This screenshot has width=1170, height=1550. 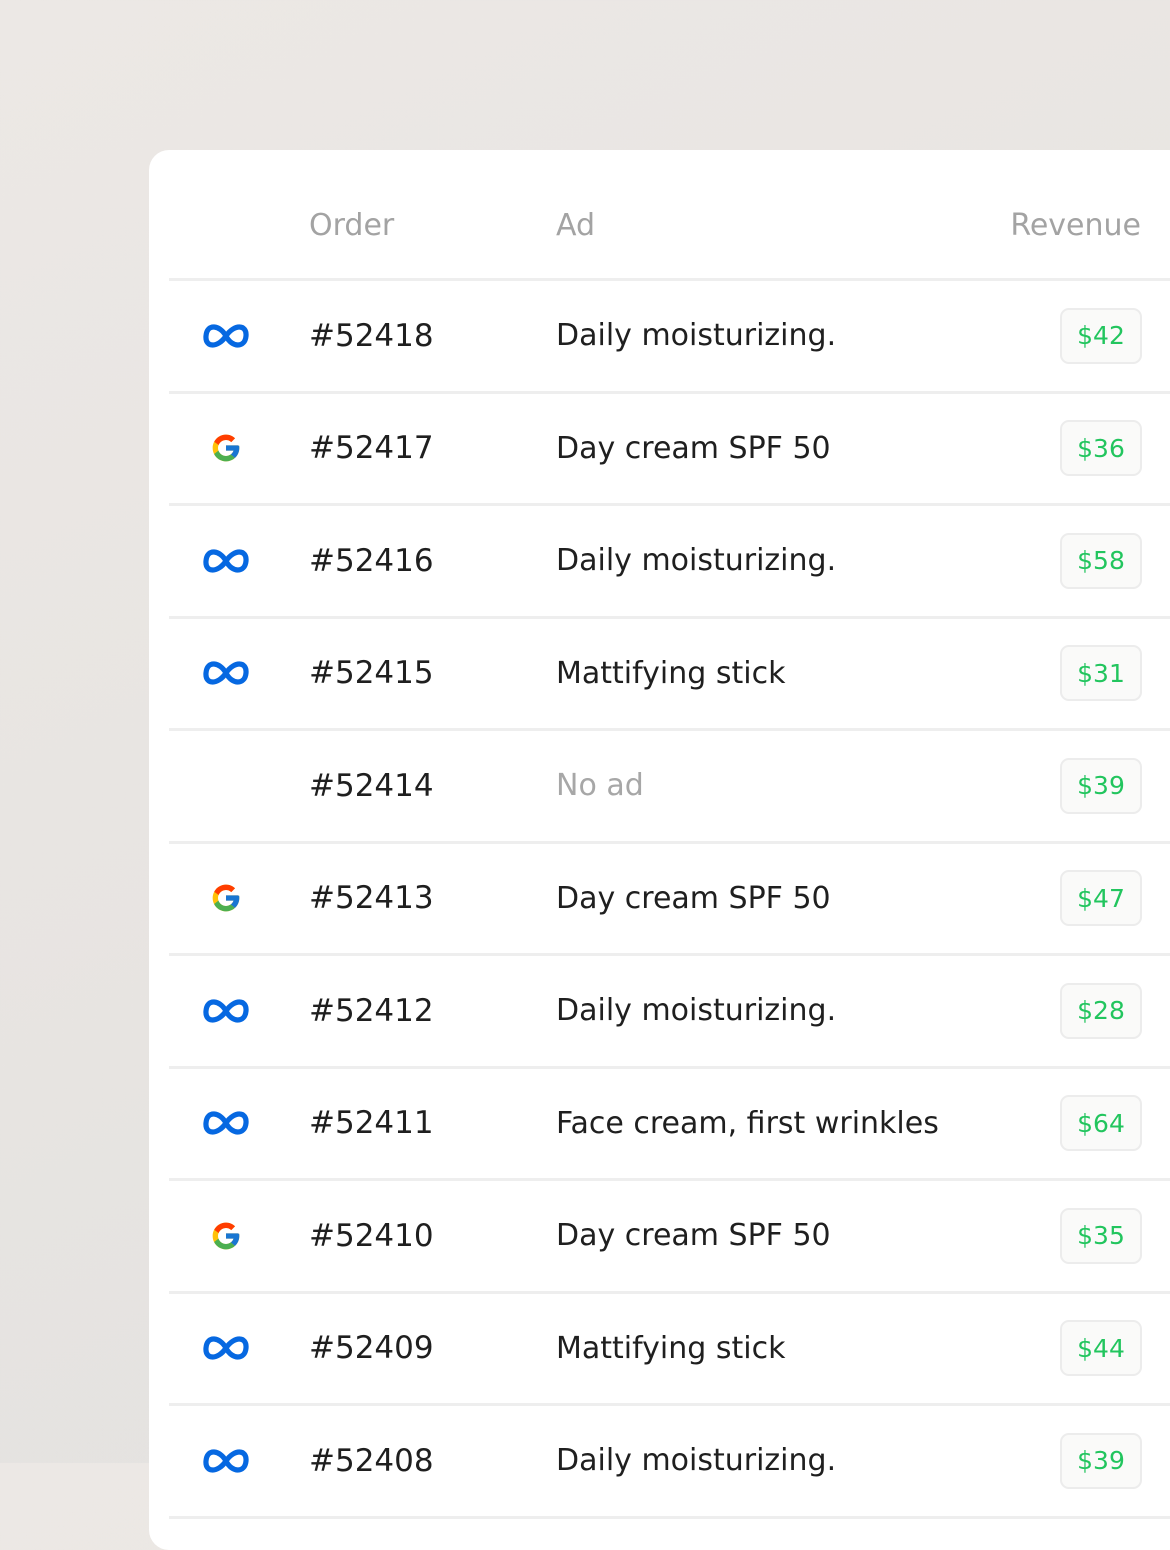 I want to click on order-id: #52418, so click(x=371, y=335).